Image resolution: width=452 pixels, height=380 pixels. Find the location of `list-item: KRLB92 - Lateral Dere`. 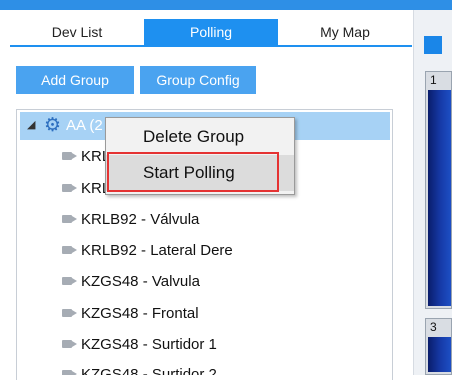

list-item: KRLB92 - Lateral Dere is located at coordinates (147, 250).